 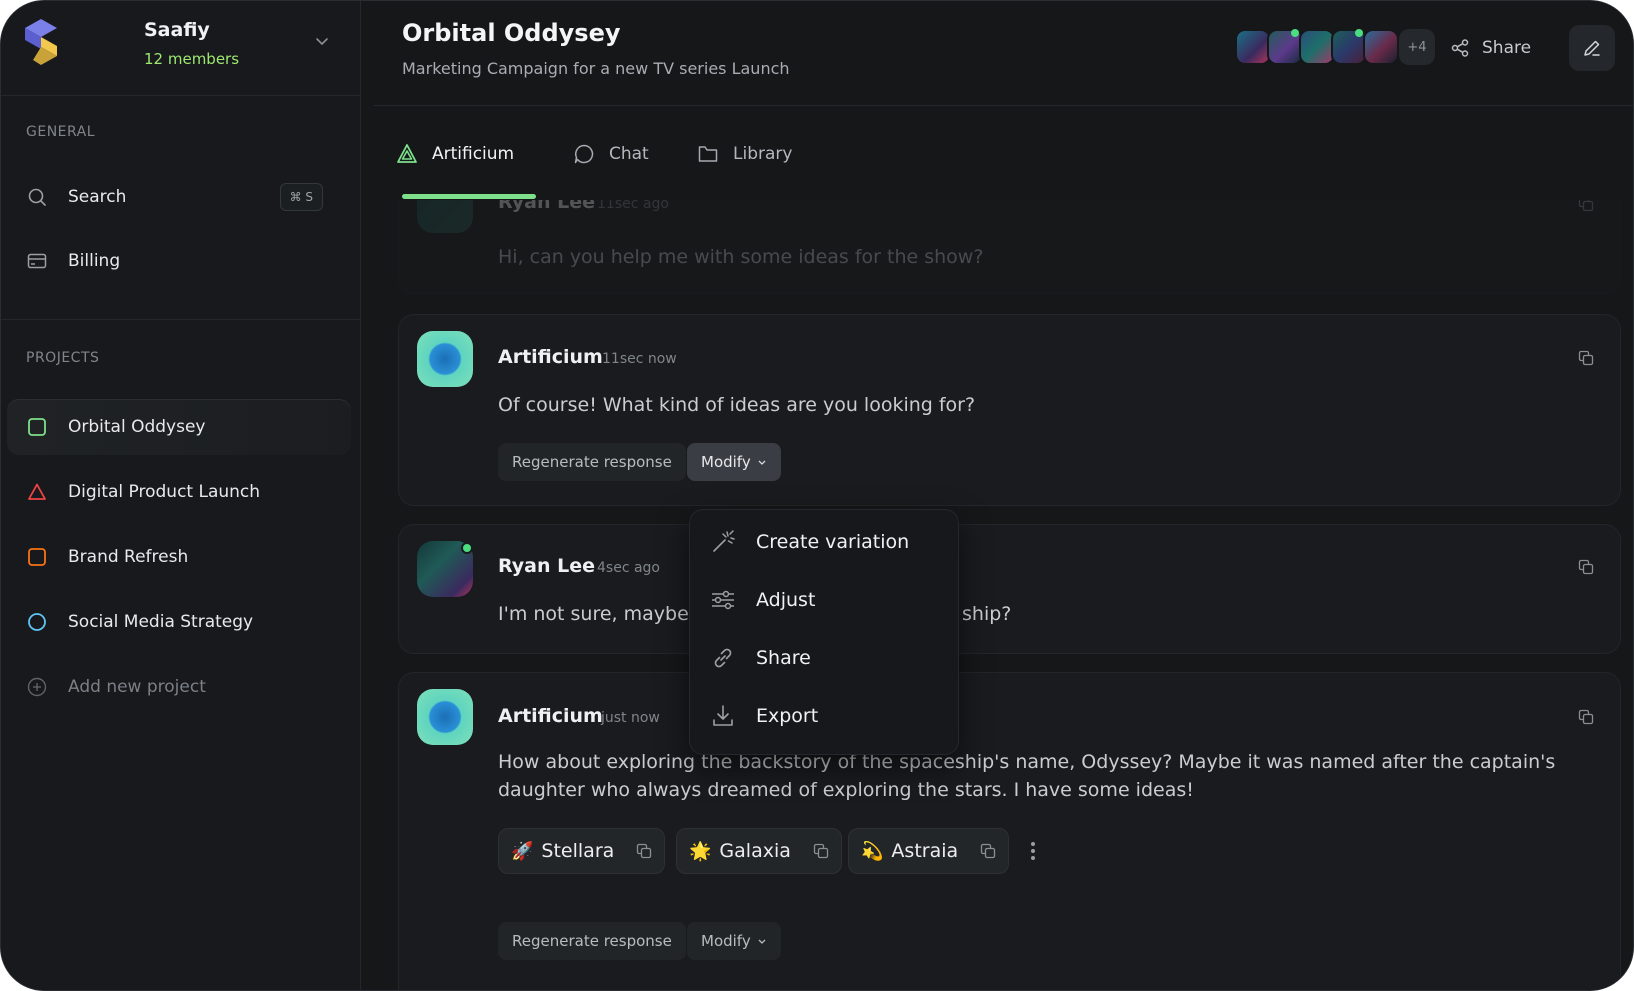 What do you see at coordinates (161, 622) in the screenshot?
I see `sidebar-item-label: Social Media Strategy` at bounding box center [161, 622].